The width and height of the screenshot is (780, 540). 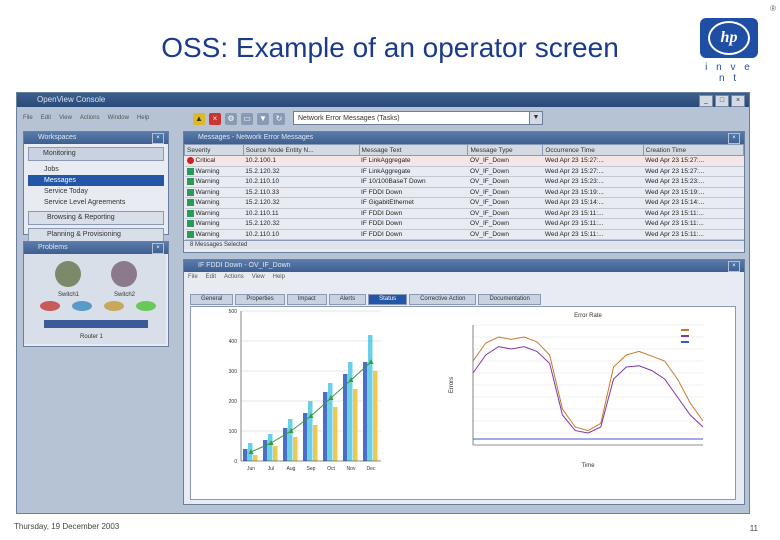 What do you see at coordinates (96, 169) in the screenshot?
I see `nav-item-jobs: Jobs` at bounding box center [96, 169].